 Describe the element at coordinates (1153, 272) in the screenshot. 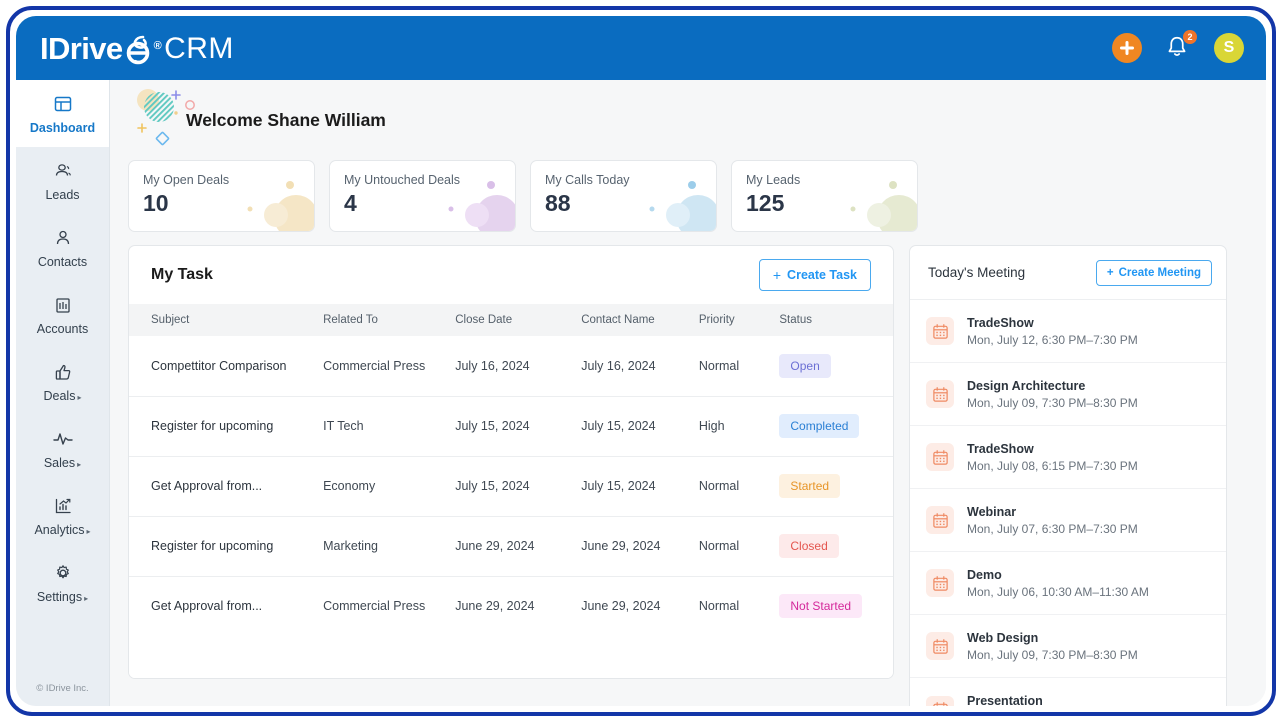

I see `create-meeting-button: + Create Meeting` at that location.